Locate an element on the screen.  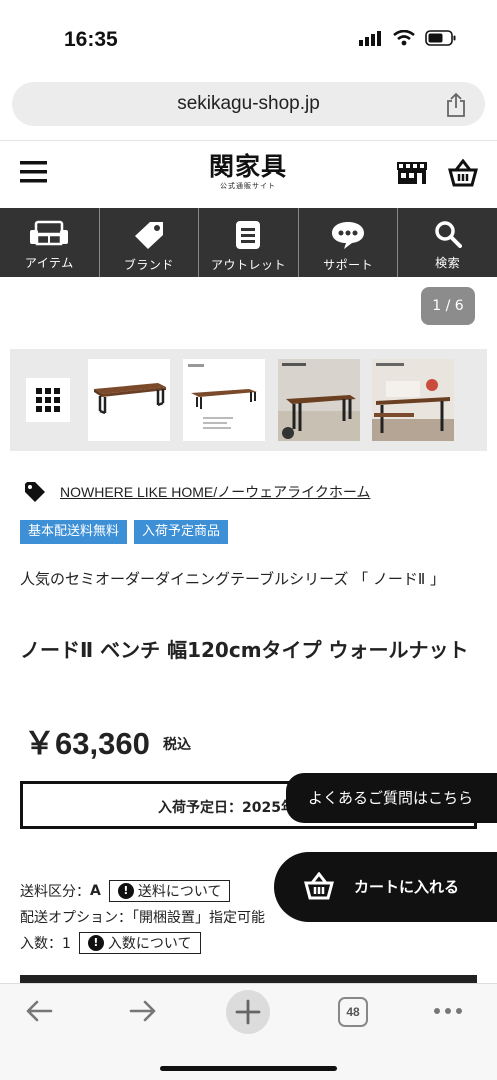
product-title: ノードⅡ ベンチ 幅120cmタイプ ウォールナット is located at coordinates (244, 650).